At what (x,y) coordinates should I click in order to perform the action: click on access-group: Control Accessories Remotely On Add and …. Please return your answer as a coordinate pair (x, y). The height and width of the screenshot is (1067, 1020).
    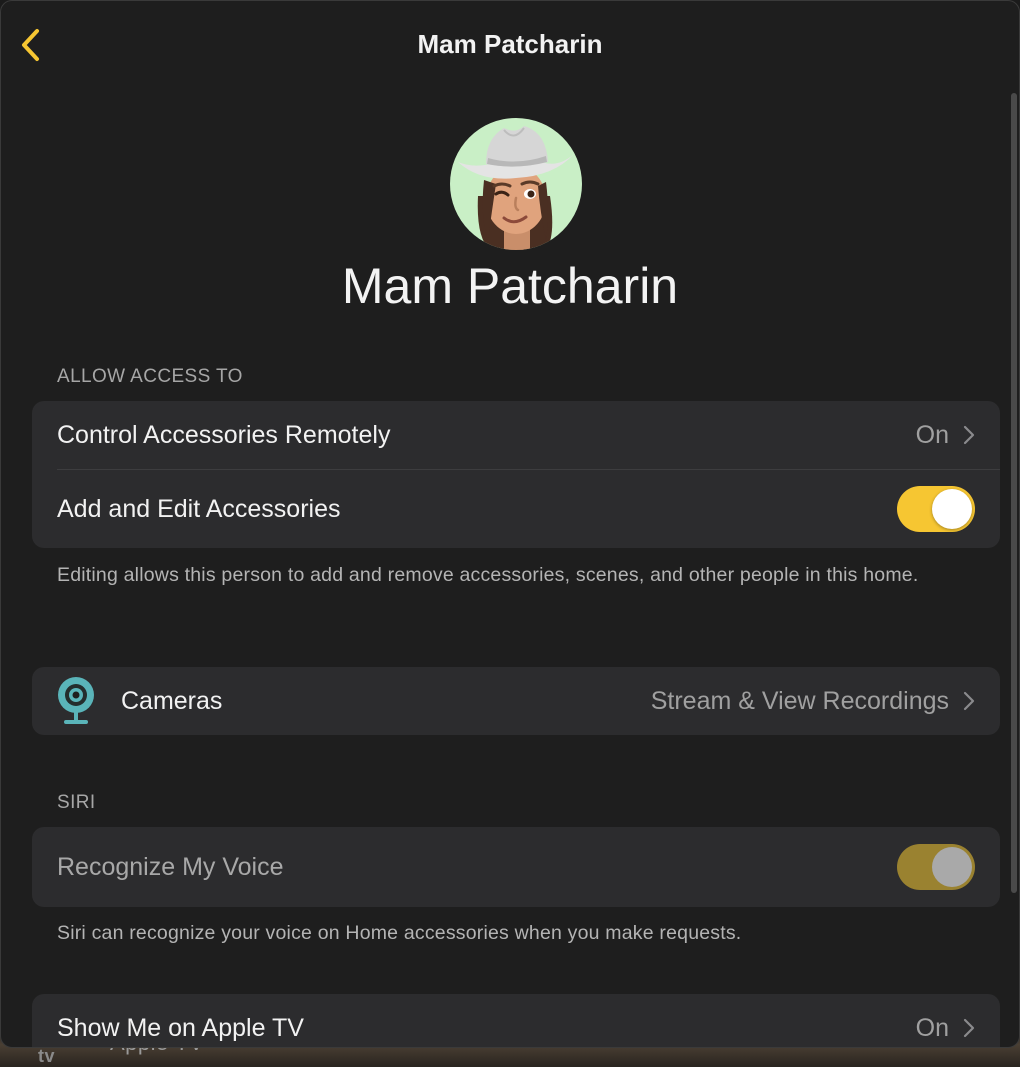
    Looking at the image, I should click on (516, 474).